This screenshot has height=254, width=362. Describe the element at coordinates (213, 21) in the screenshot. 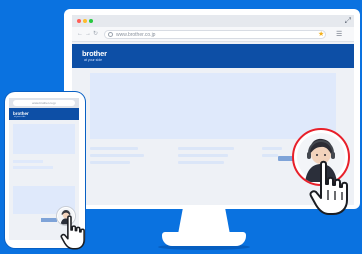

I see `browser-tab-bar: ⤢` at that location.